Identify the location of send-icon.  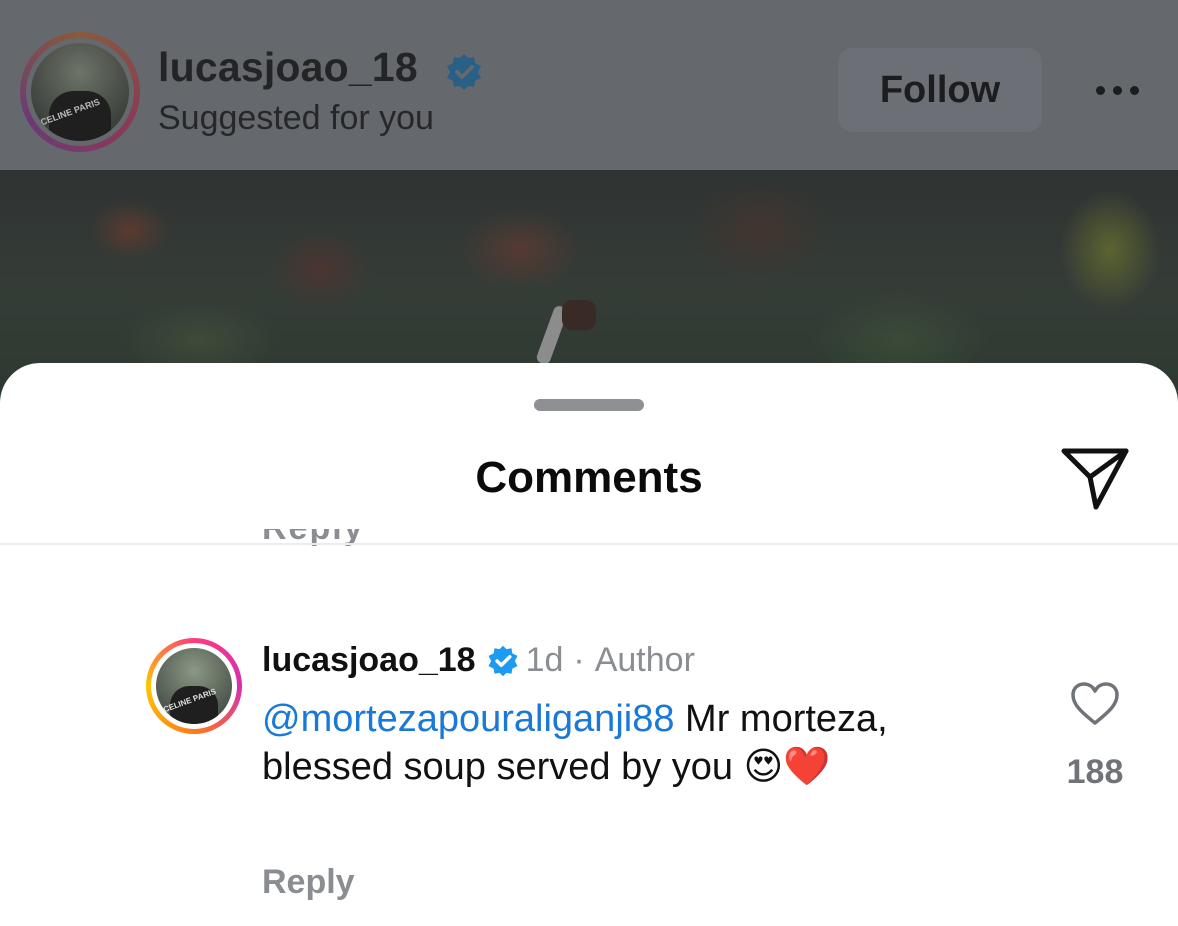
(1095, 478).